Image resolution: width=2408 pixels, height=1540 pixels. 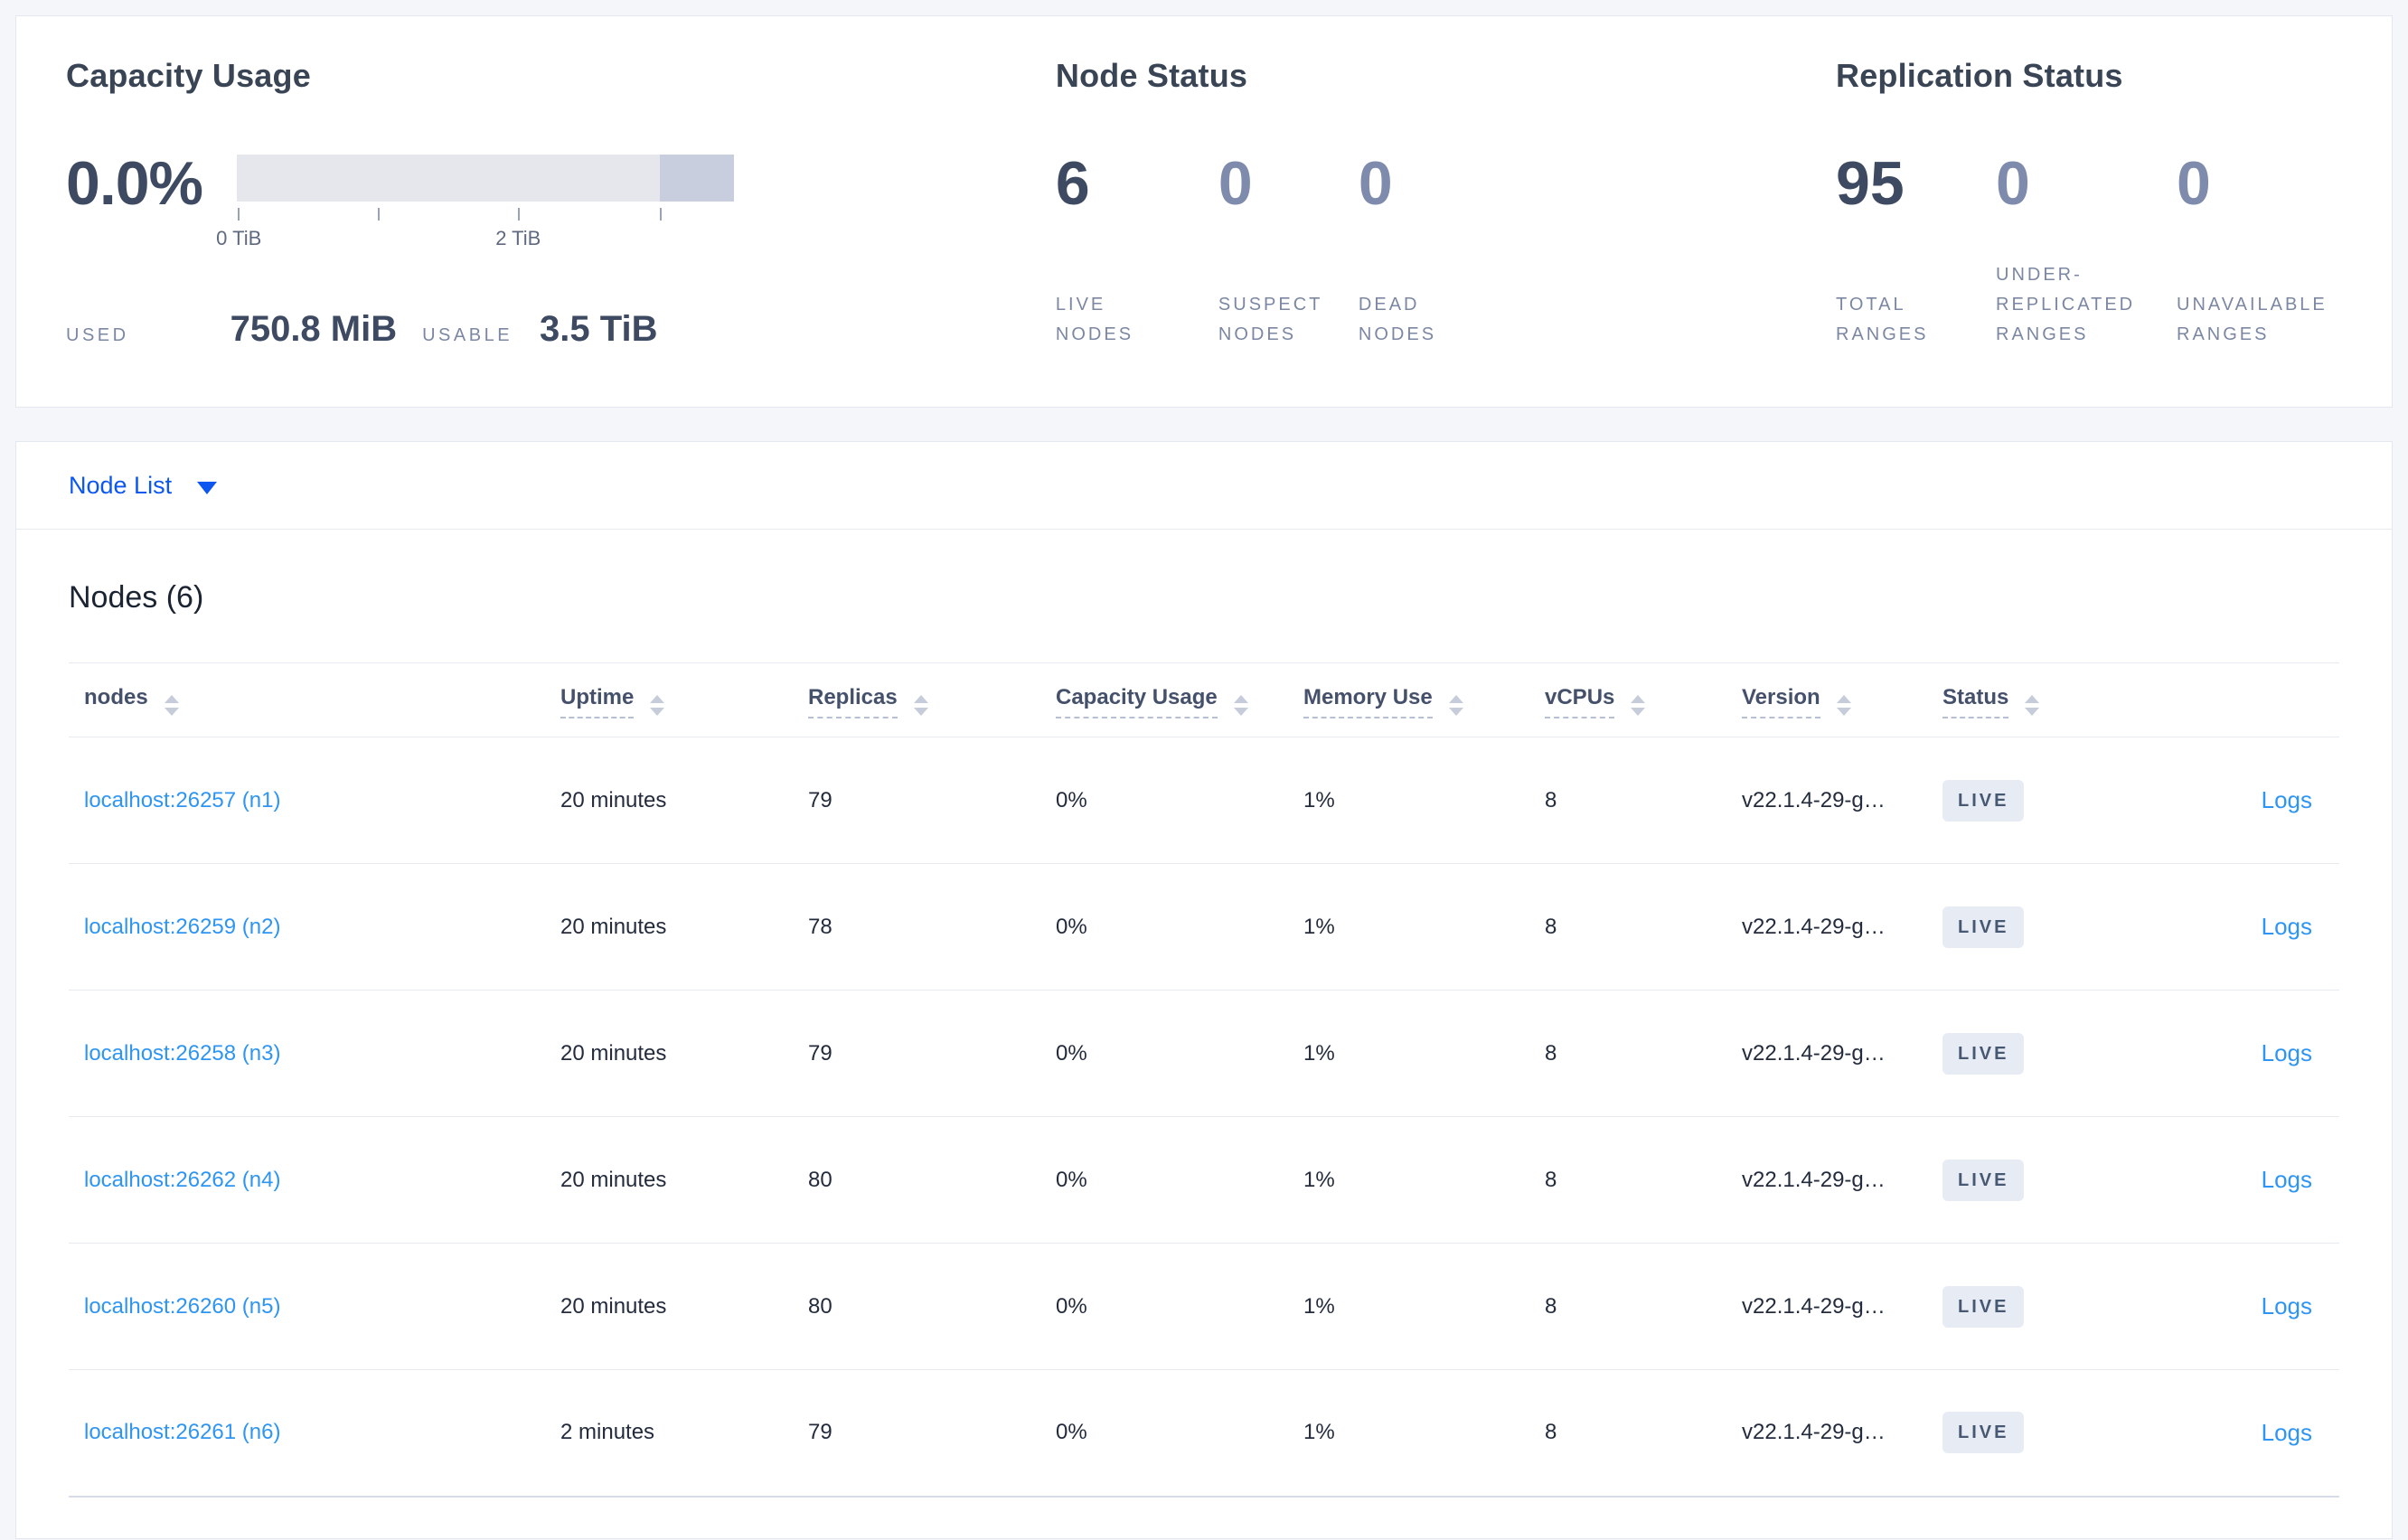 I want to click on replication-status-title: Replication Status, so click(x=1979, y=75).